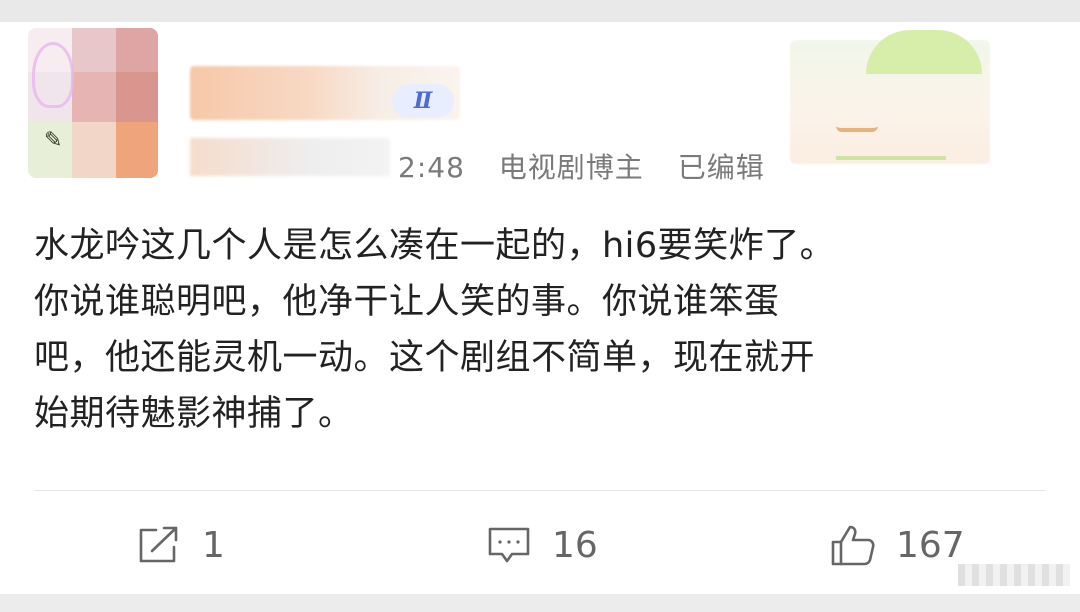  What do you see at coordinates (194, 414) in the screenshot?
I see `post-content-line: 始期待魅影神捕了。` at bounding box center [194, 414].